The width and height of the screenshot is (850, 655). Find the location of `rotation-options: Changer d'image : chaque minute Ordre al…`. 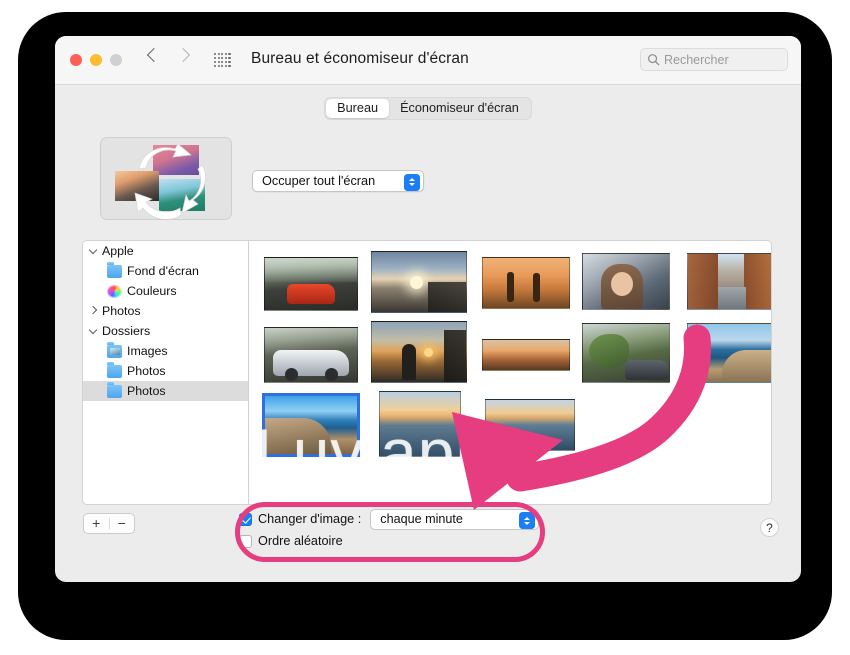

rotation-options: Changer d'image : chaque minute Ordre al… is located at coordinates (389, 532).